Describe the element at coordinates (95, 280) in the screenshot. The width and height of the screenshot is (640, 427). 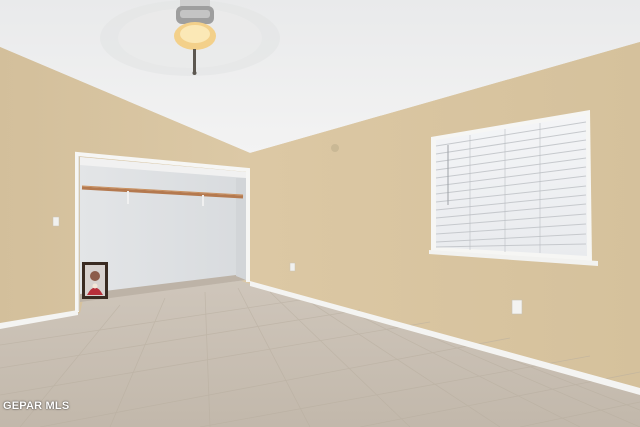
I see `framed-picture-icon` at that location.